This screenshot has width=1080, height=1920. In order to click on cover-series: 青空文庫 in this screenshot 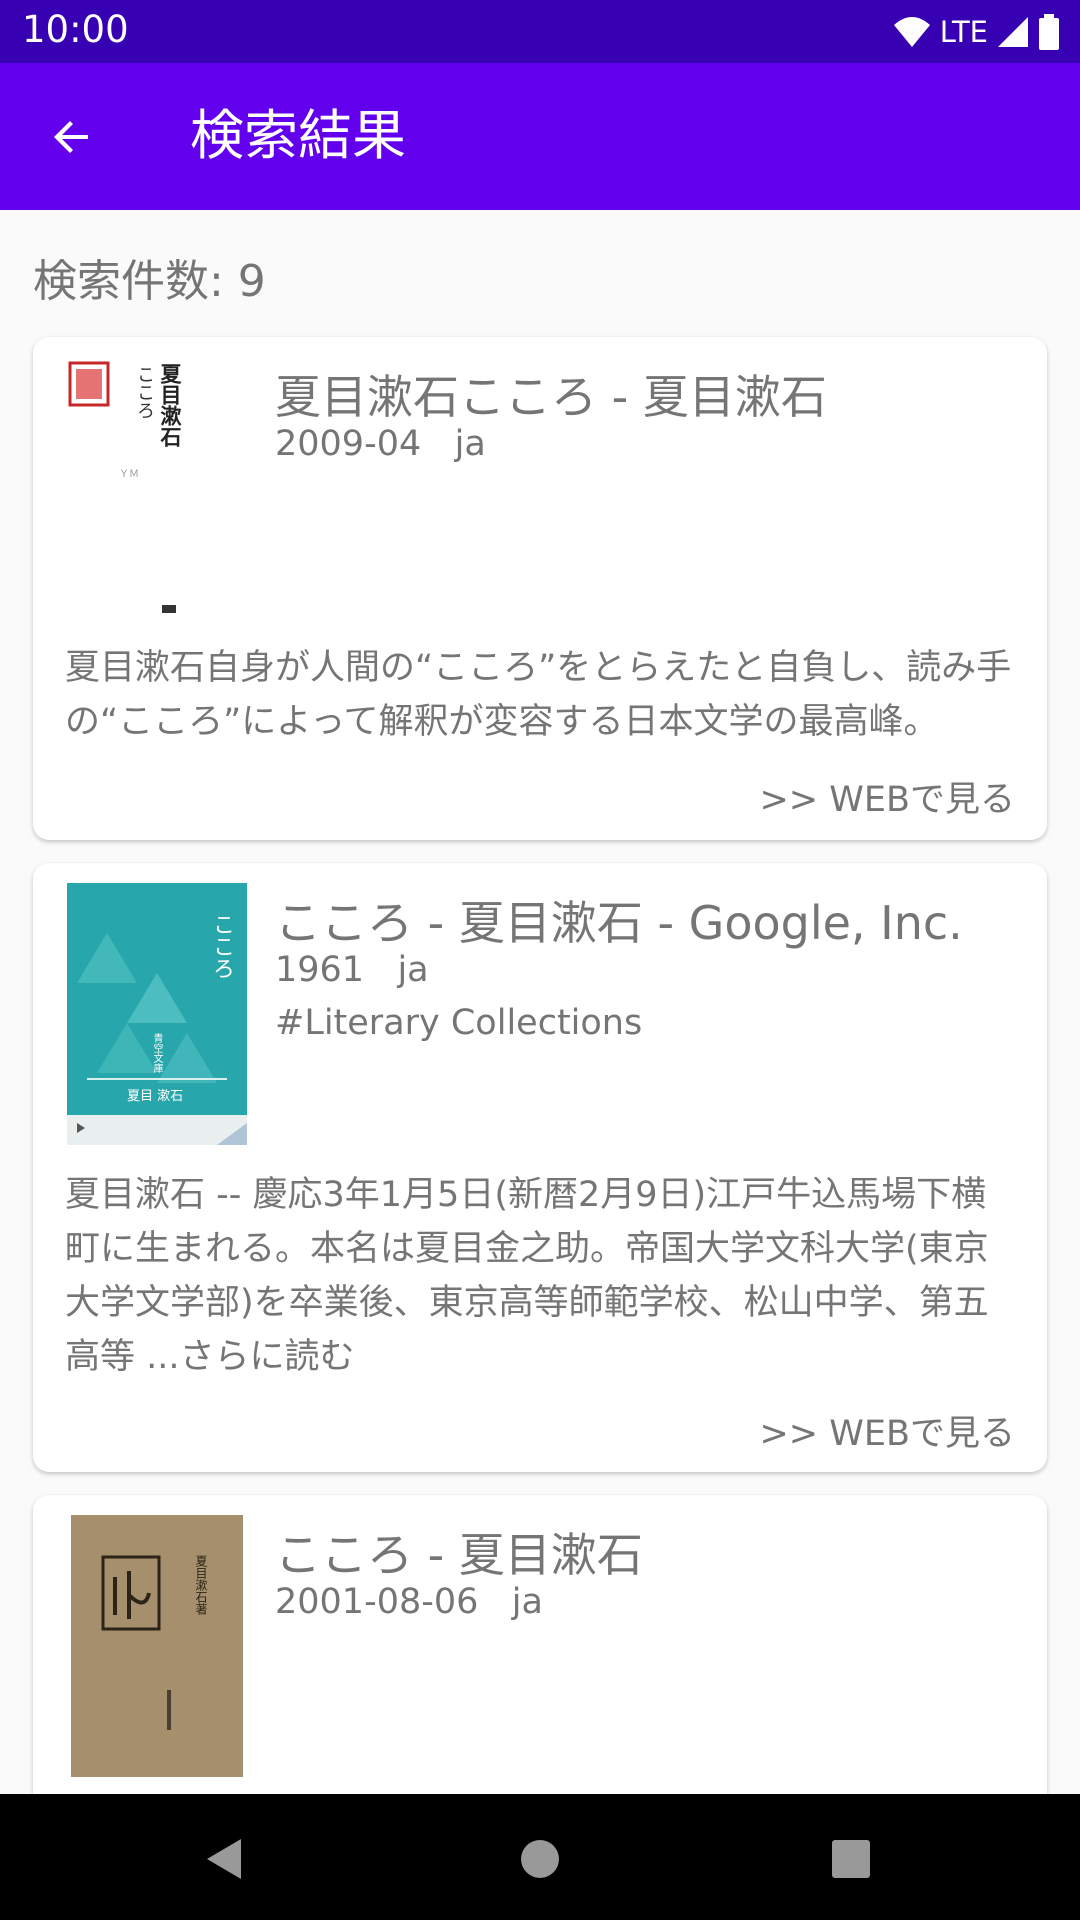, I will do `click(156, 1053)`.